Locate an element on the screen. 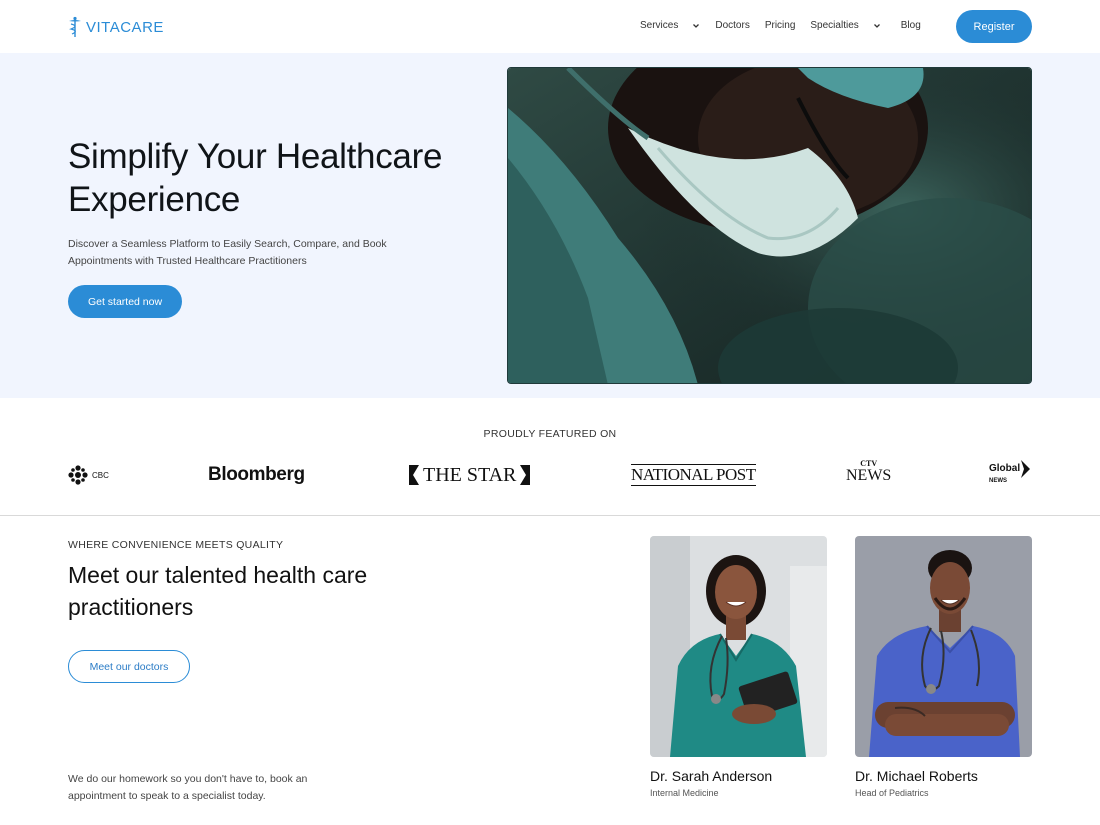 The height and width of the screenshot is (825, 1100). national-post-wordmark: NATIONAL POST is located at coordinates (693, 474).